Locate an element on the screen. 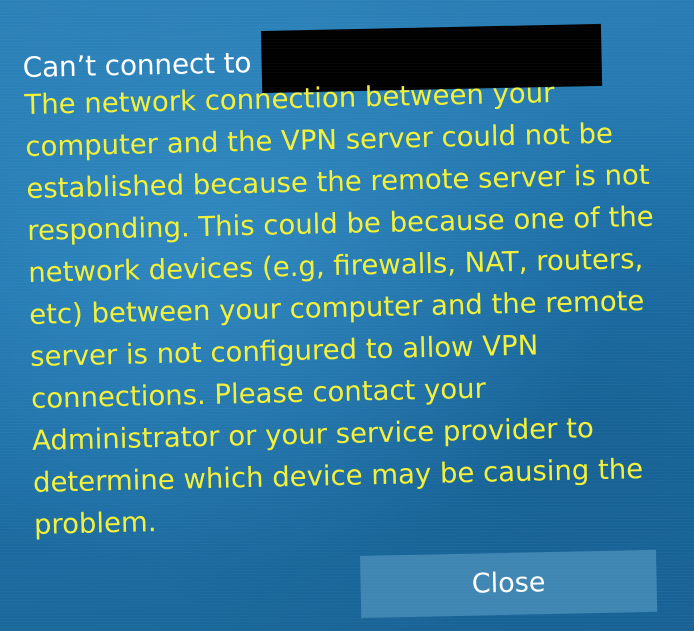 The image size is (694, 631). dialog-title: Can’t connect to is located at coordinates (137, 64).